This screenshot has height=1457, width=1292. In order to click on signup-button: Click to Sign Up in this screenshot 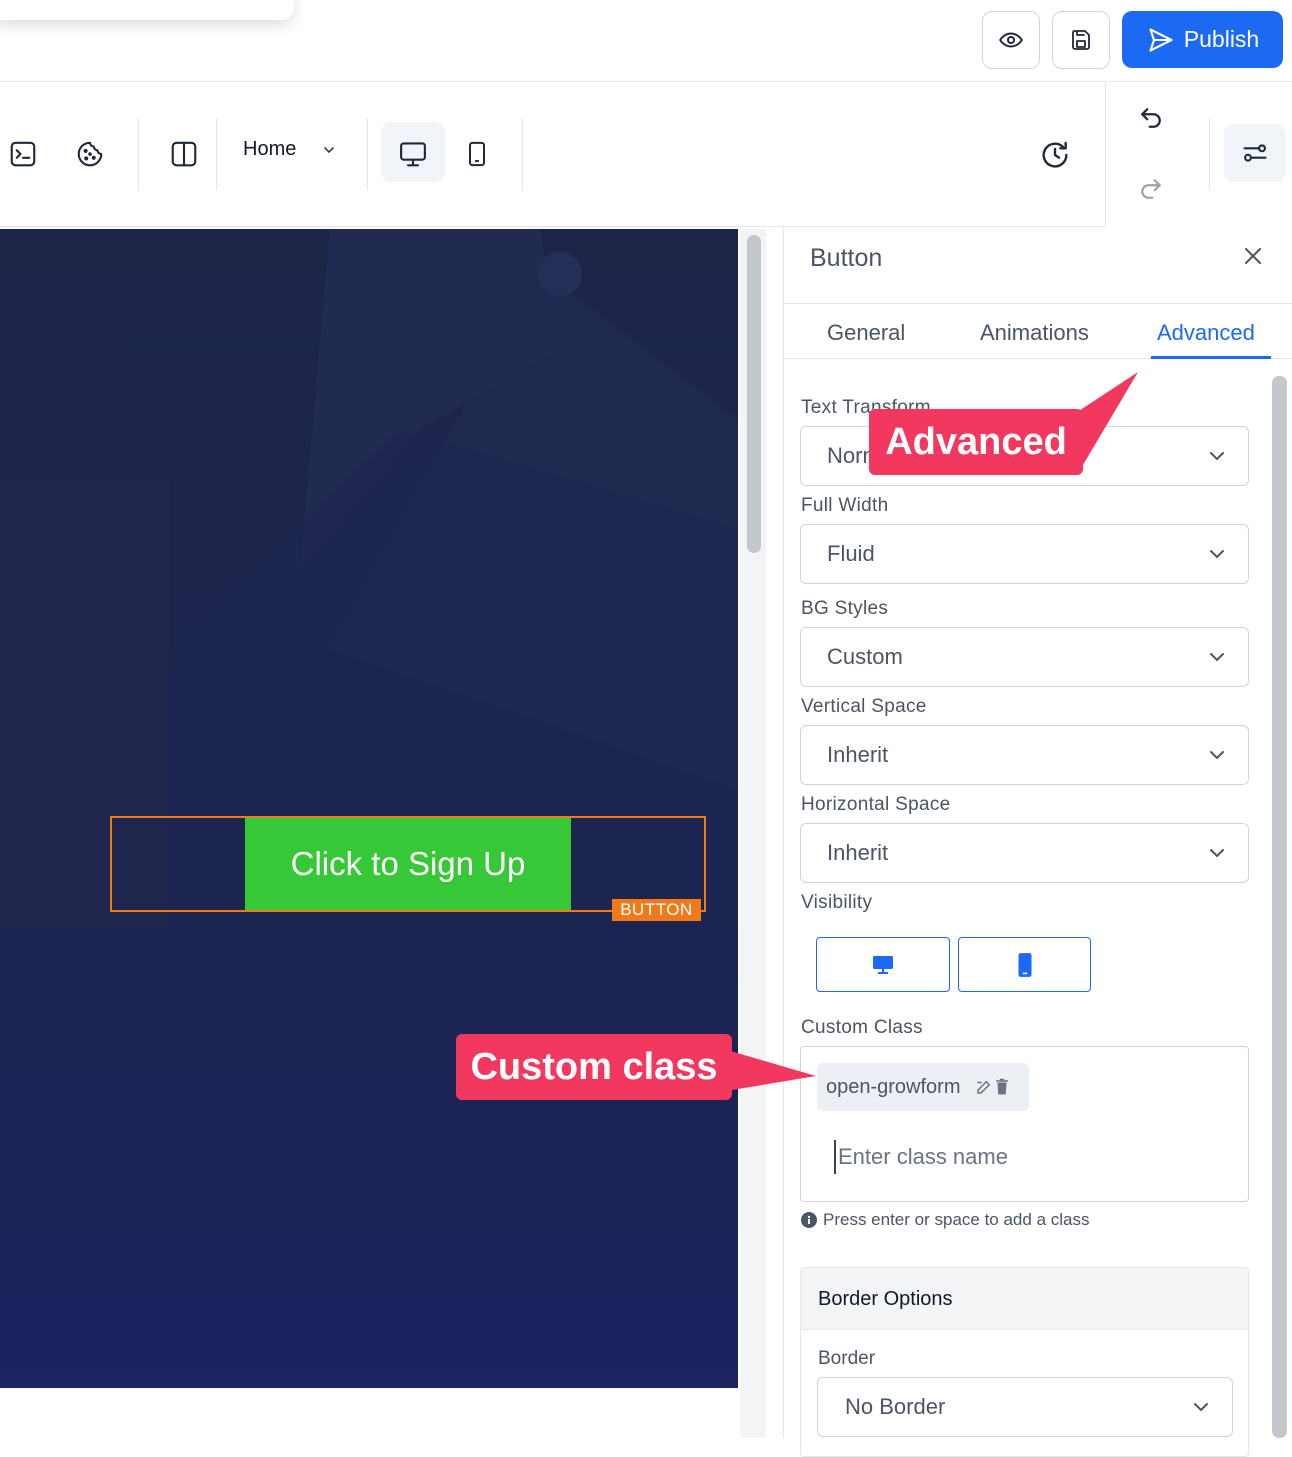, I will do `click(408, 864)`.